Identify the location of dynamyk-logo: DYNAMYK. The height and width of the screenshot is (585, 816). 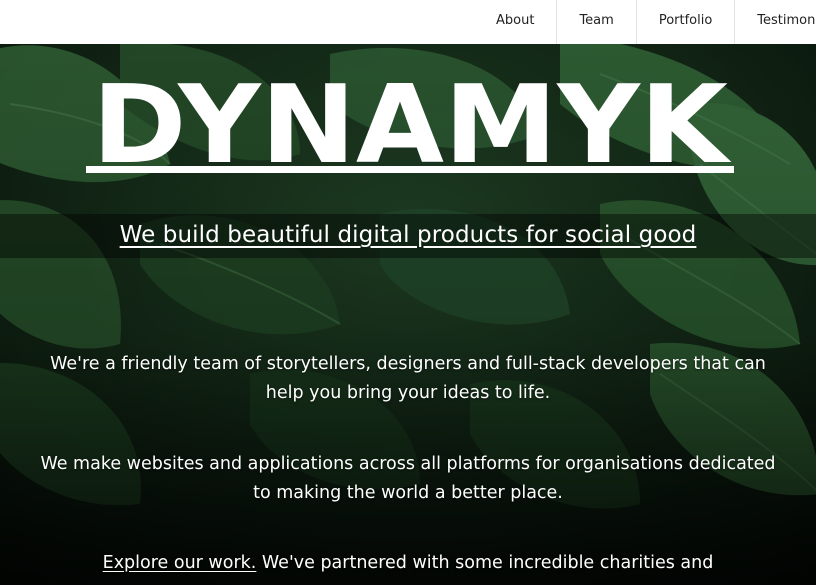
(410, 123).